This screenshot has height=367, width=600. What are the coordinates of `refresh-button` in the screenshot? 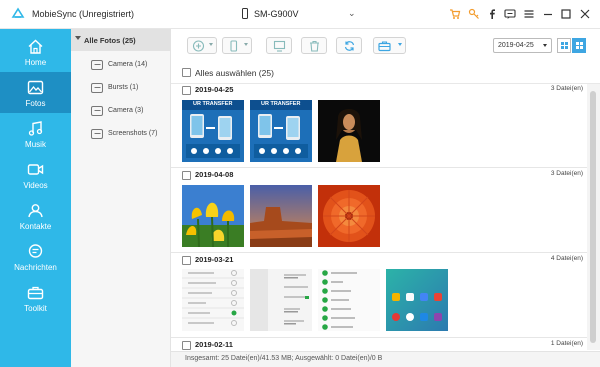 It's located at (349, 45).